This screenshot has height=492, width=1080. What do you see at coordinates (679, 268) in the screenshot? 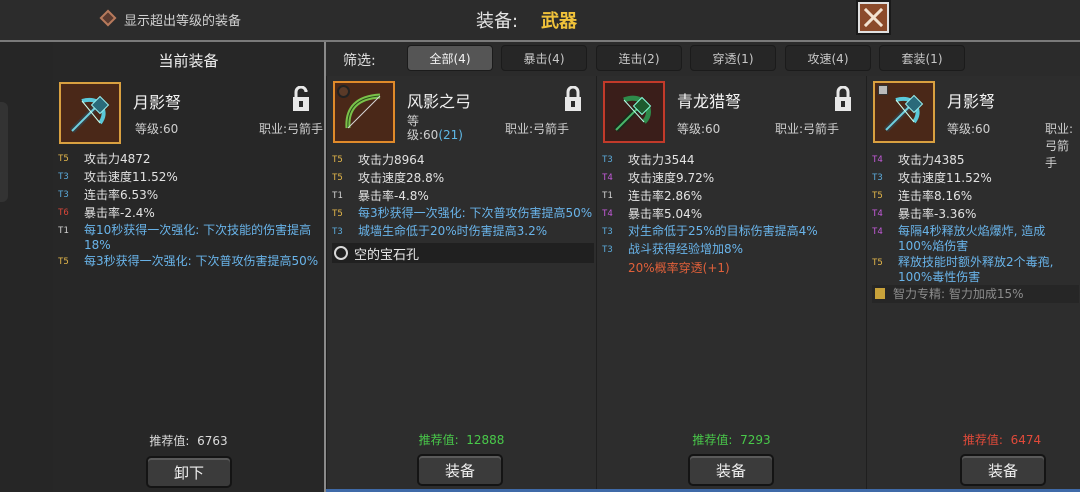
I see `special-effect-text: 20%概率穿透(+1)` at bounding box center [679, 268].